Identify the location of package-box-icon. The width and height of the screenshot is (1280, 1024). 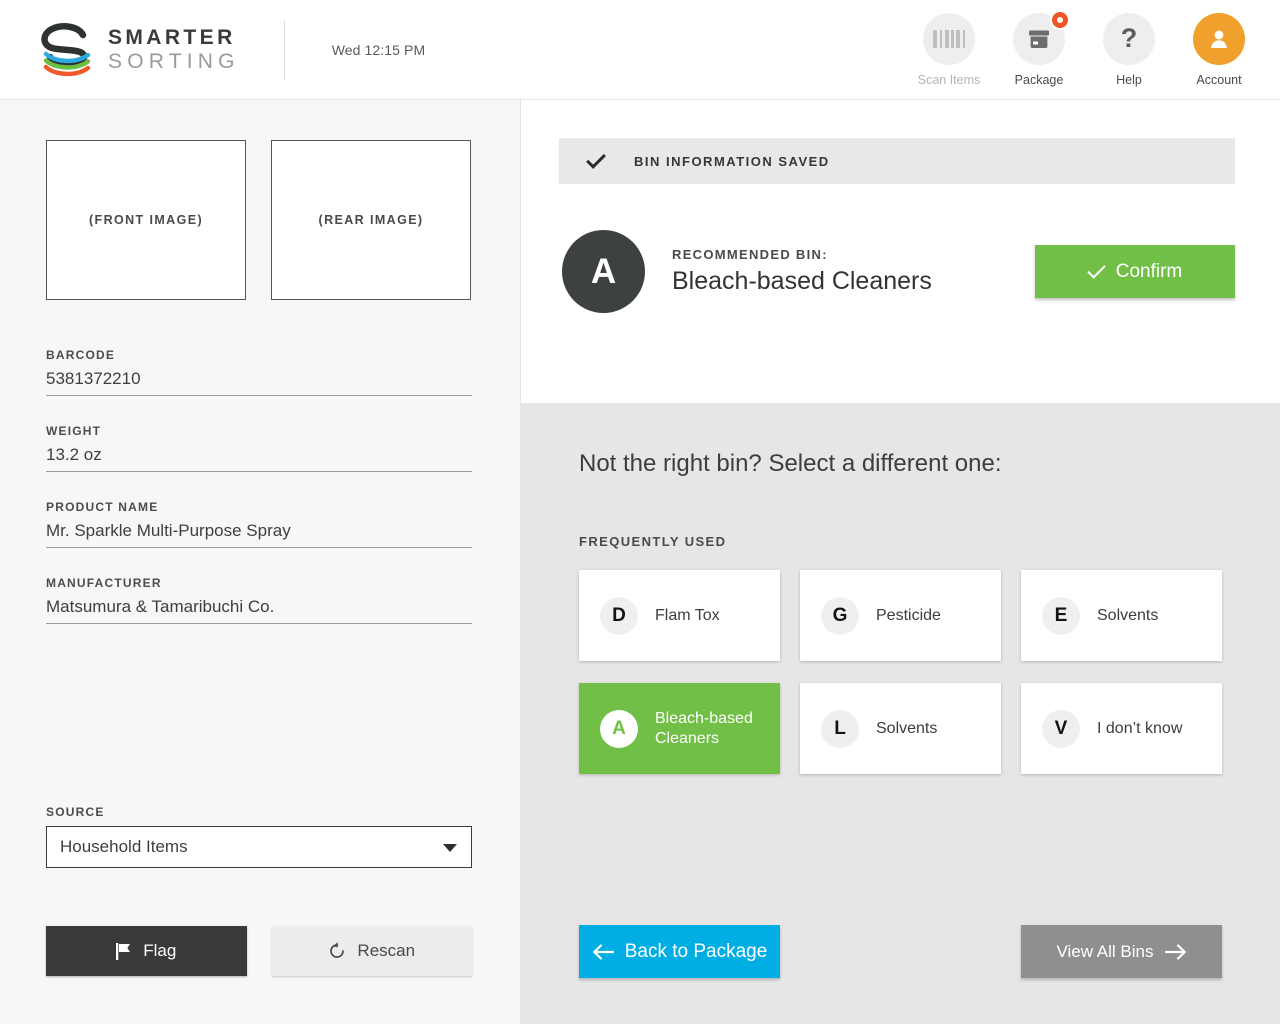
(1039, 39).